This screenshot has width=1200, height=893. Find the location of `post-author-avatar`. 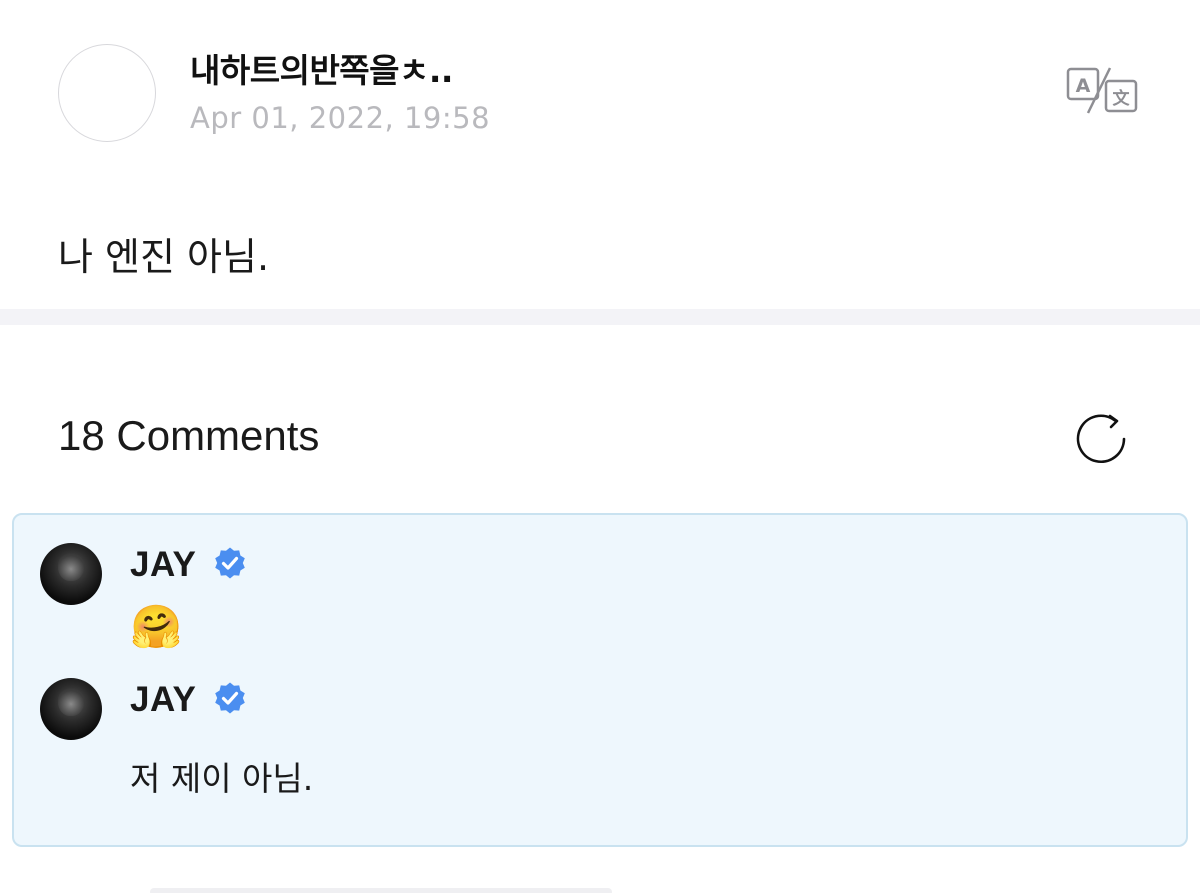

post-author-avatar is located at coordinates (107, 93).